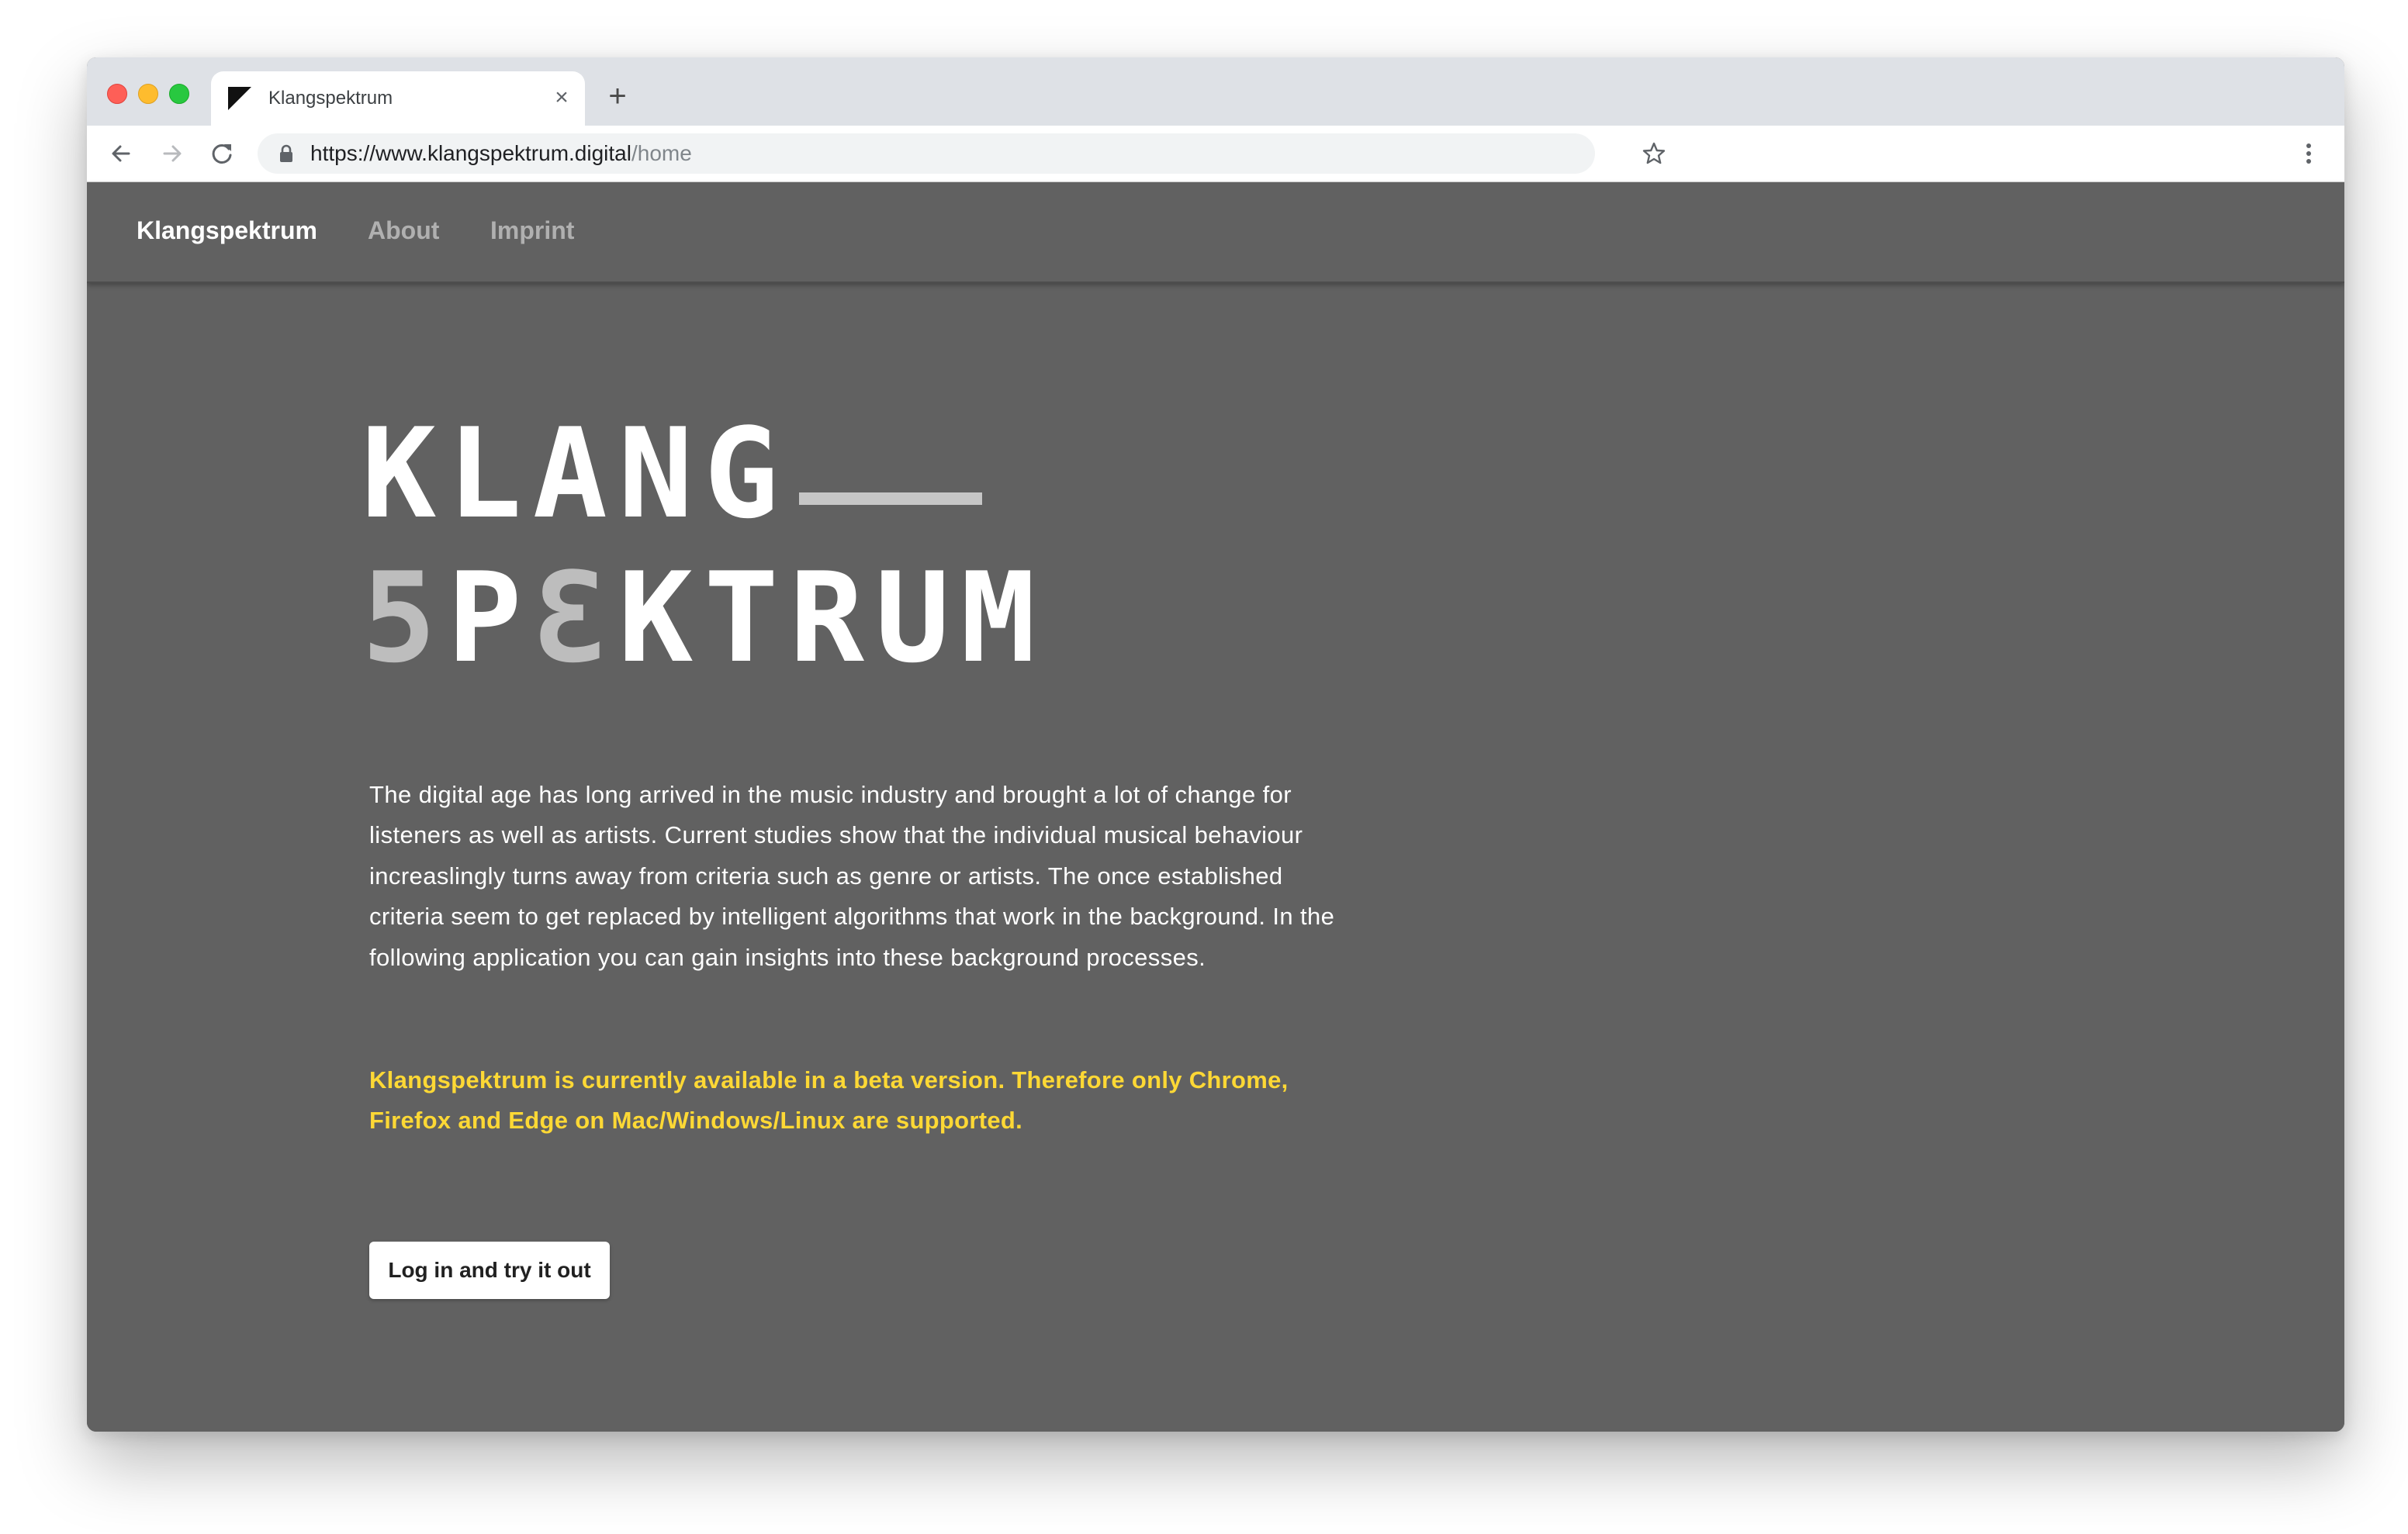  Describe the element at coordinates (403, 230) in the screenshot. I see `nav-link-about: About` at that location.